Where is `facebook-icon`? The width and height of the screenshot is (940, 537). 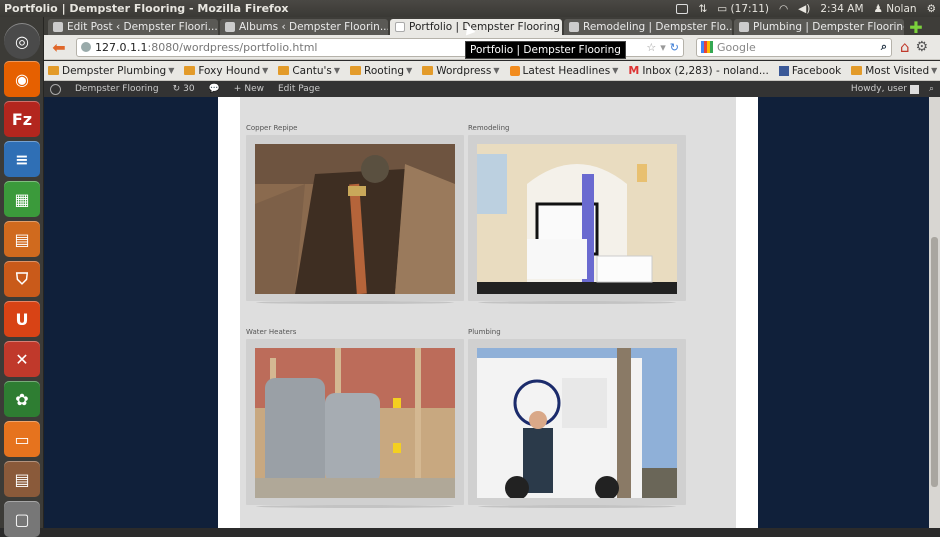 facebook-icon is located at coordinates (784, 71).